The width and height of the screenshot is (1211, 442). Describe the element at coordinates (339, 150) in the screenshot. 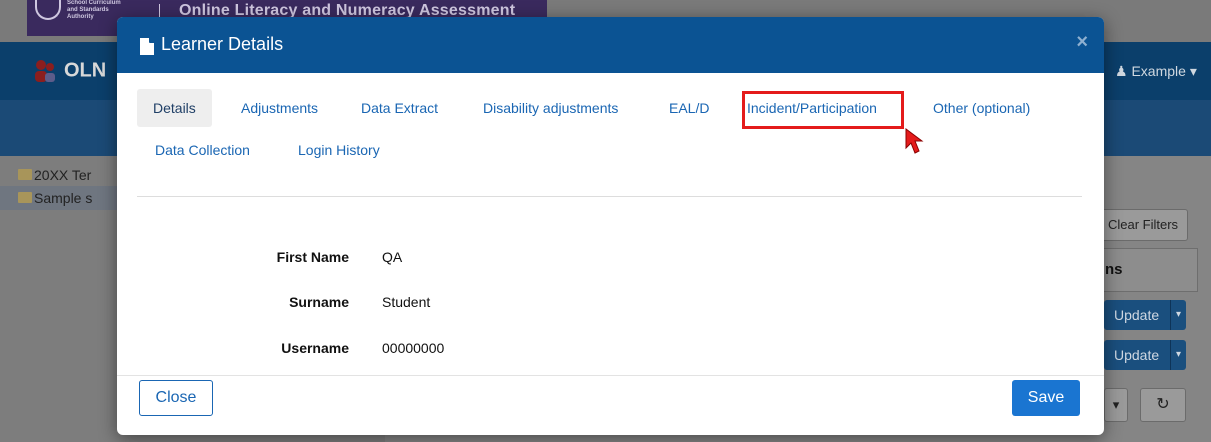

I see `tab-login-history: Login History` at that location.